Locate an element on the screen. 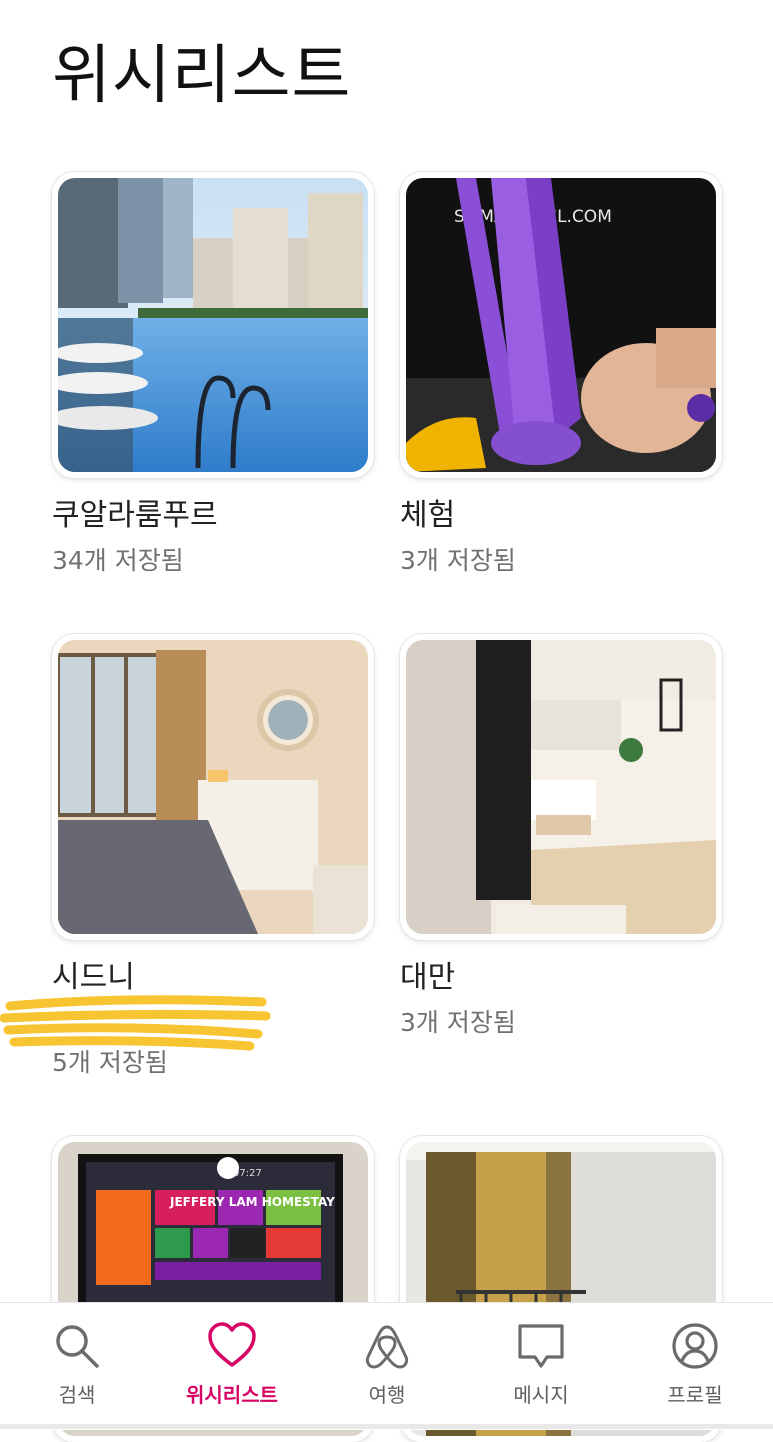 Image resolution: width=773 pixels, height=1442 pixels. kuala-lumpur-pool-image is located at coordinates (213, 325).